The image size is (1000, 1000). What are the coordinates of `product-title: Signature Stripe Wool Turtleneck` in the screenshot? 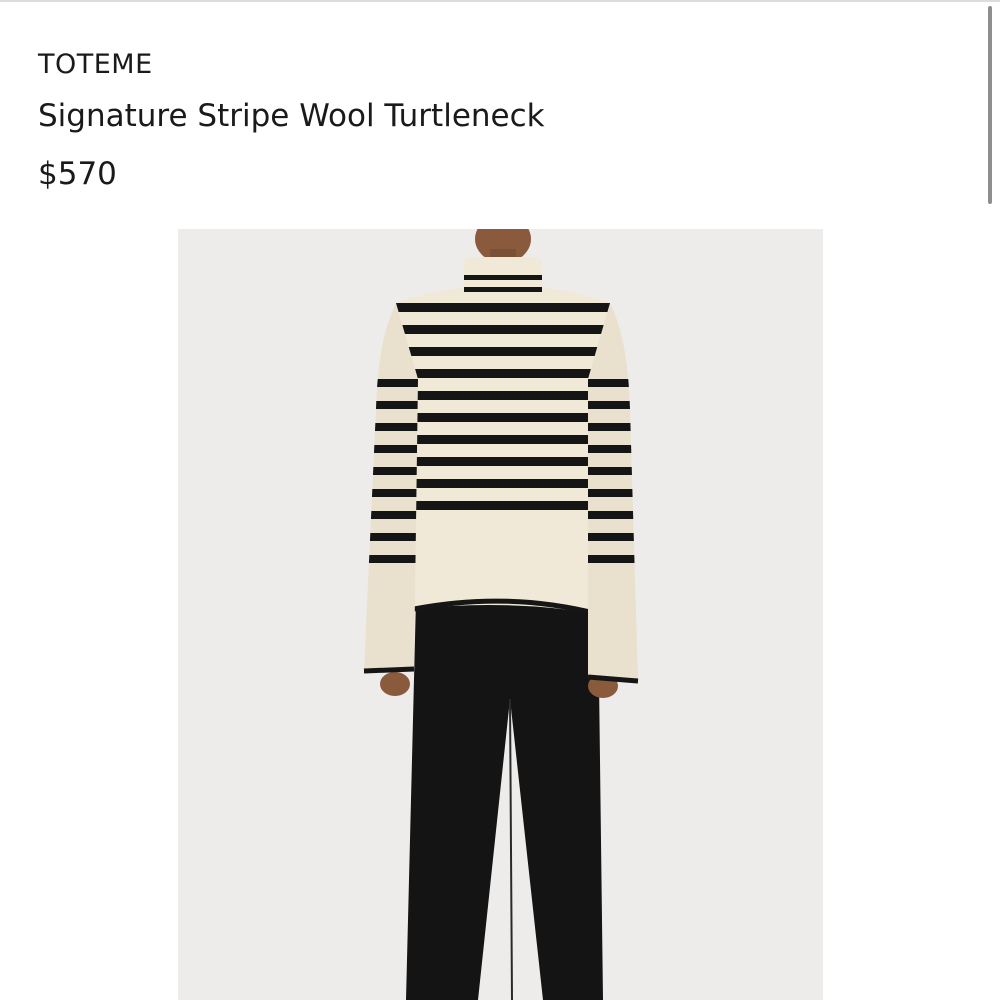 It's located at (291, 116).